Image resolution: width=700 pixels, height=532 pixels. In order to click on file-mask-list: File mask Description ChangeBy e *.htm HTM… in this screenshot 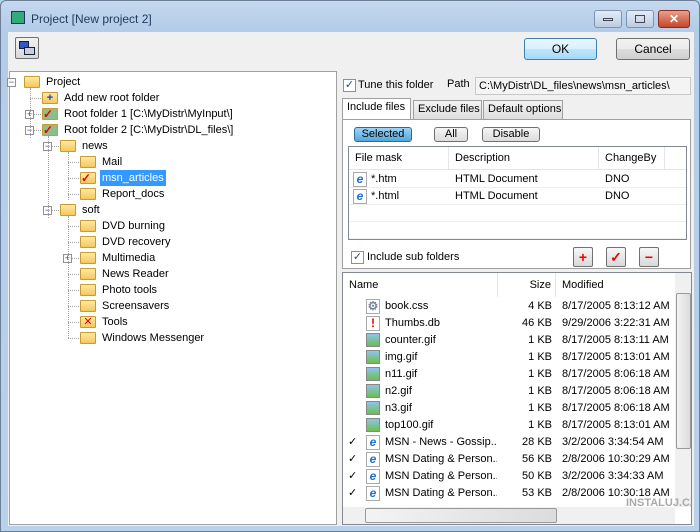, I will do `click(517, 193)`.